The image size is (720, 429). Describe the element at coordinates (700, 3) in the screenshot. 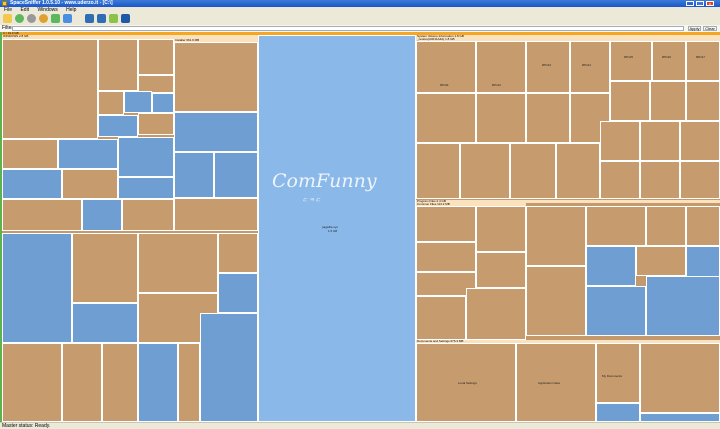

I see `maximize-button: □` at that location.